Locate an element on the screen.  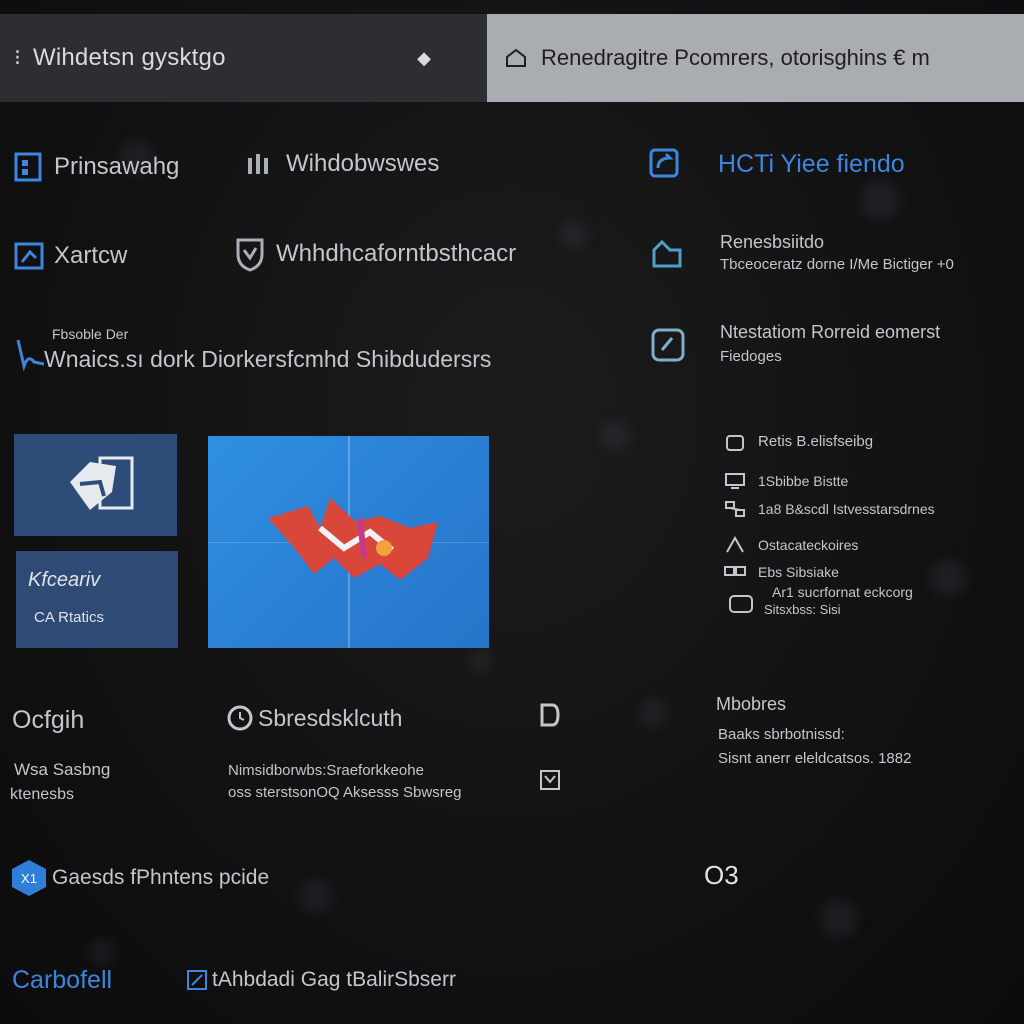
monitor-icon is located at coordinates (735, 481).